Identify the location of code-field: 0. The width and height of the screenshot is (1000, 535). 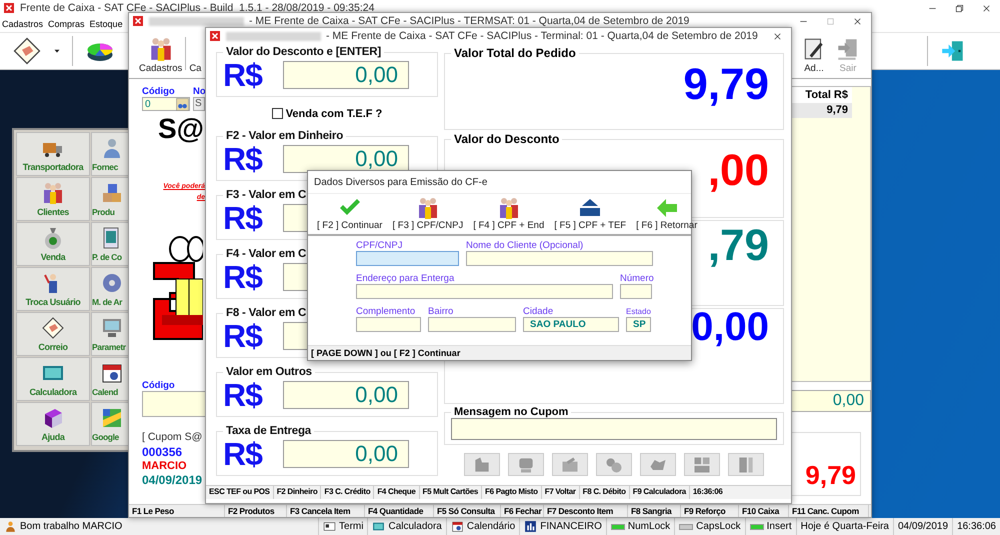
(166, 104).